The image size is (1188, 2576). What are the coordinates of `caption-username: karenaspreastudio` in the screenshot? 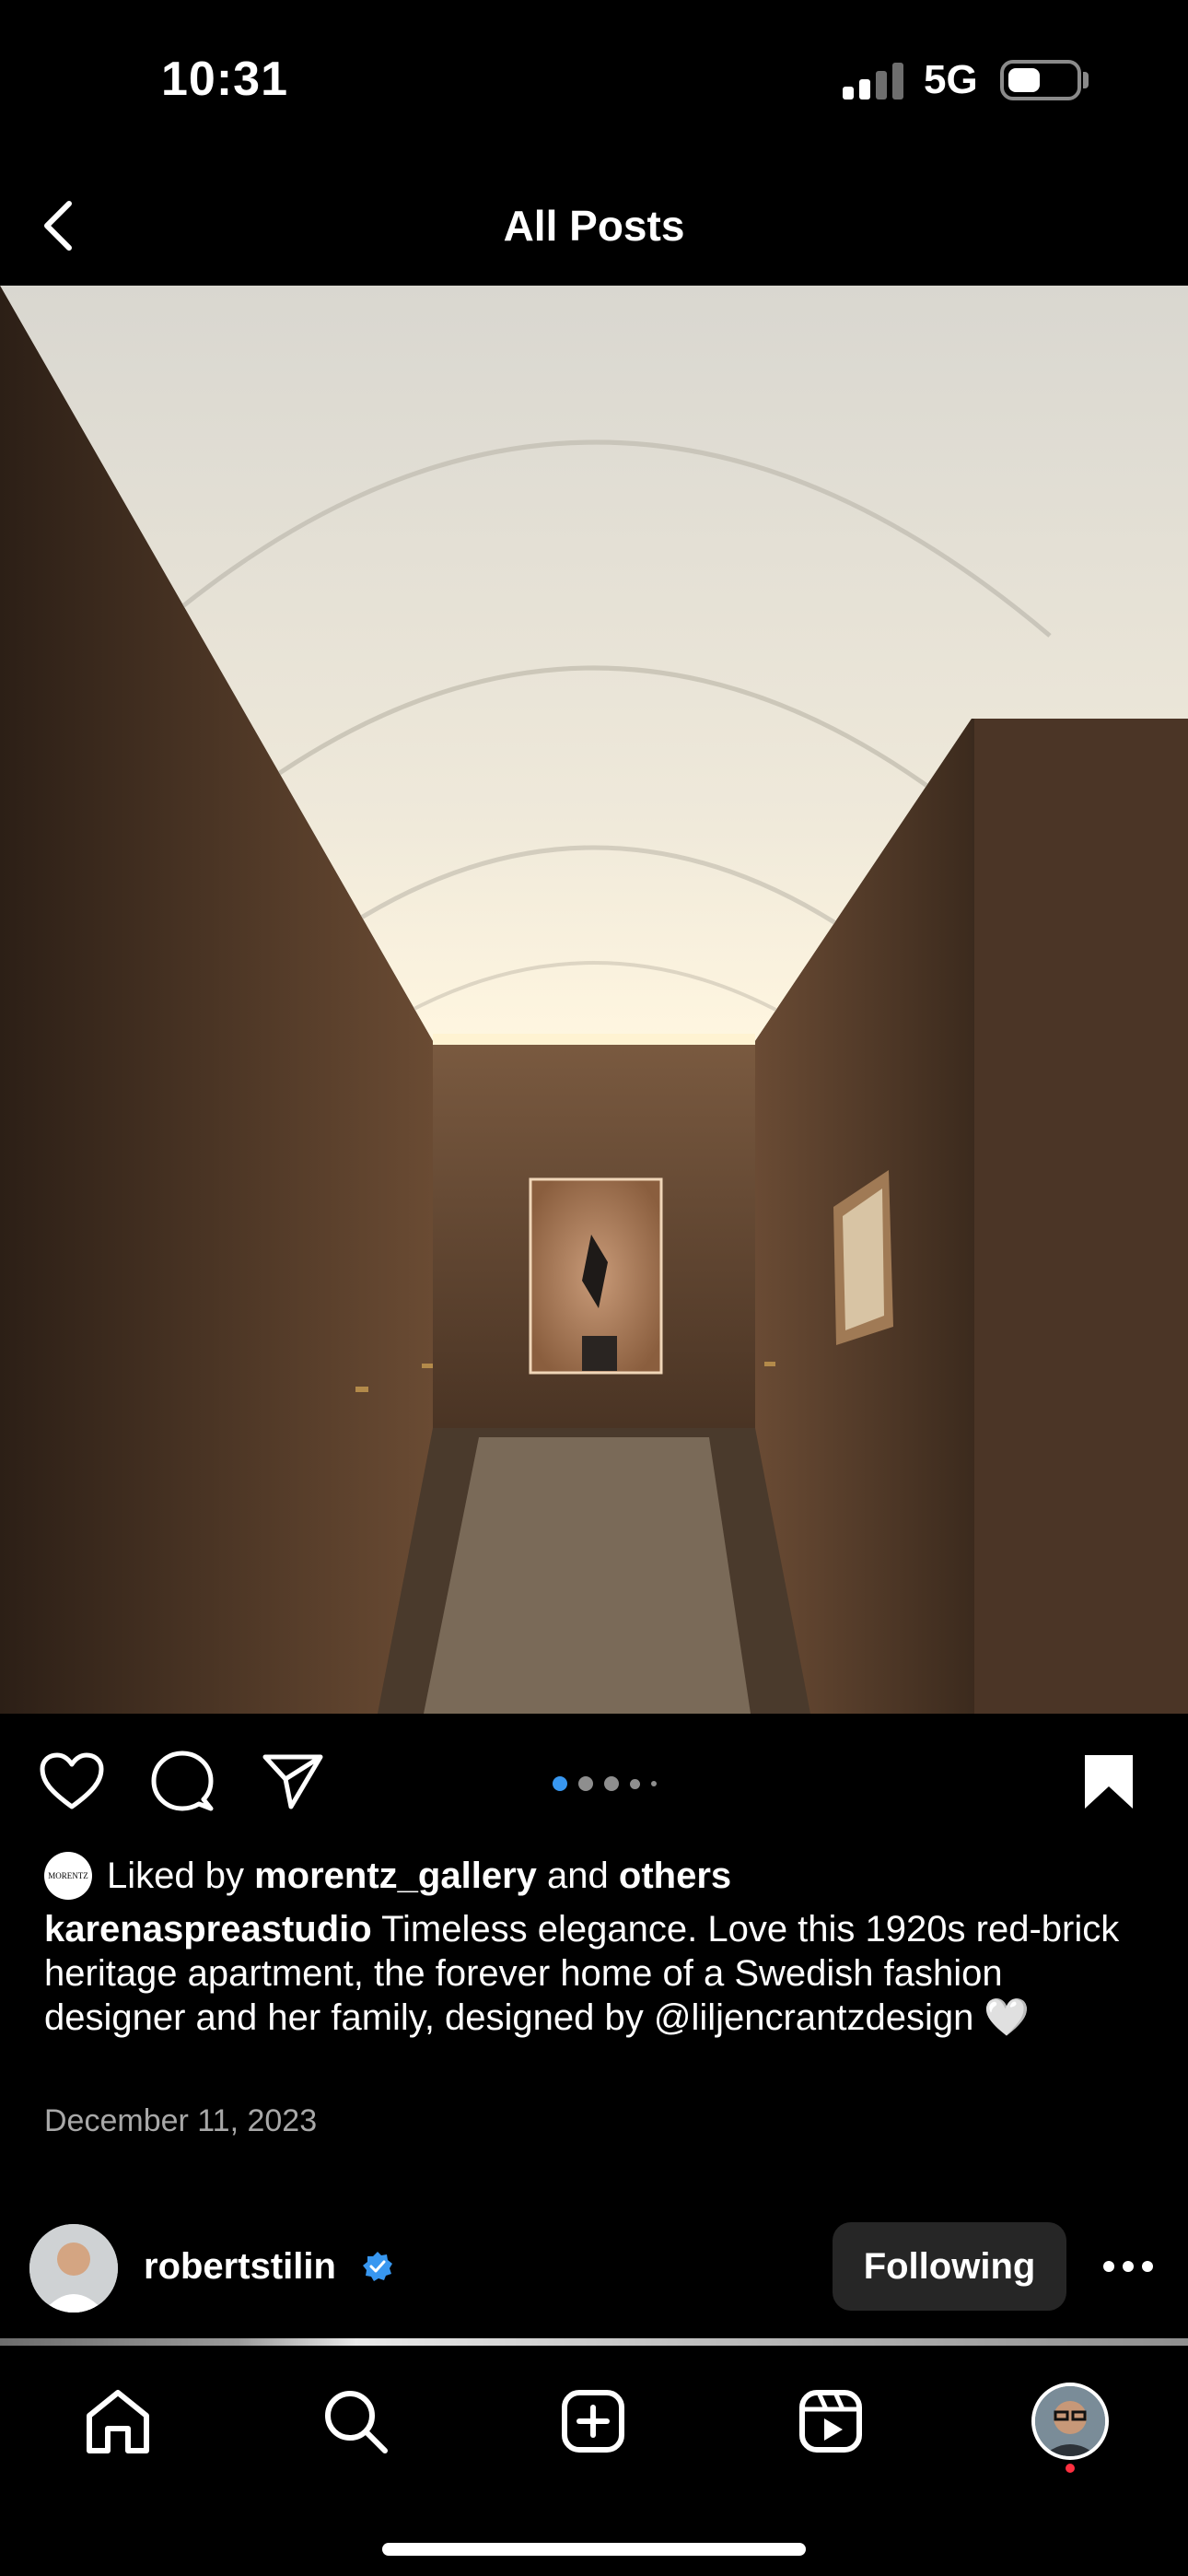 It's located at (208, 1929).